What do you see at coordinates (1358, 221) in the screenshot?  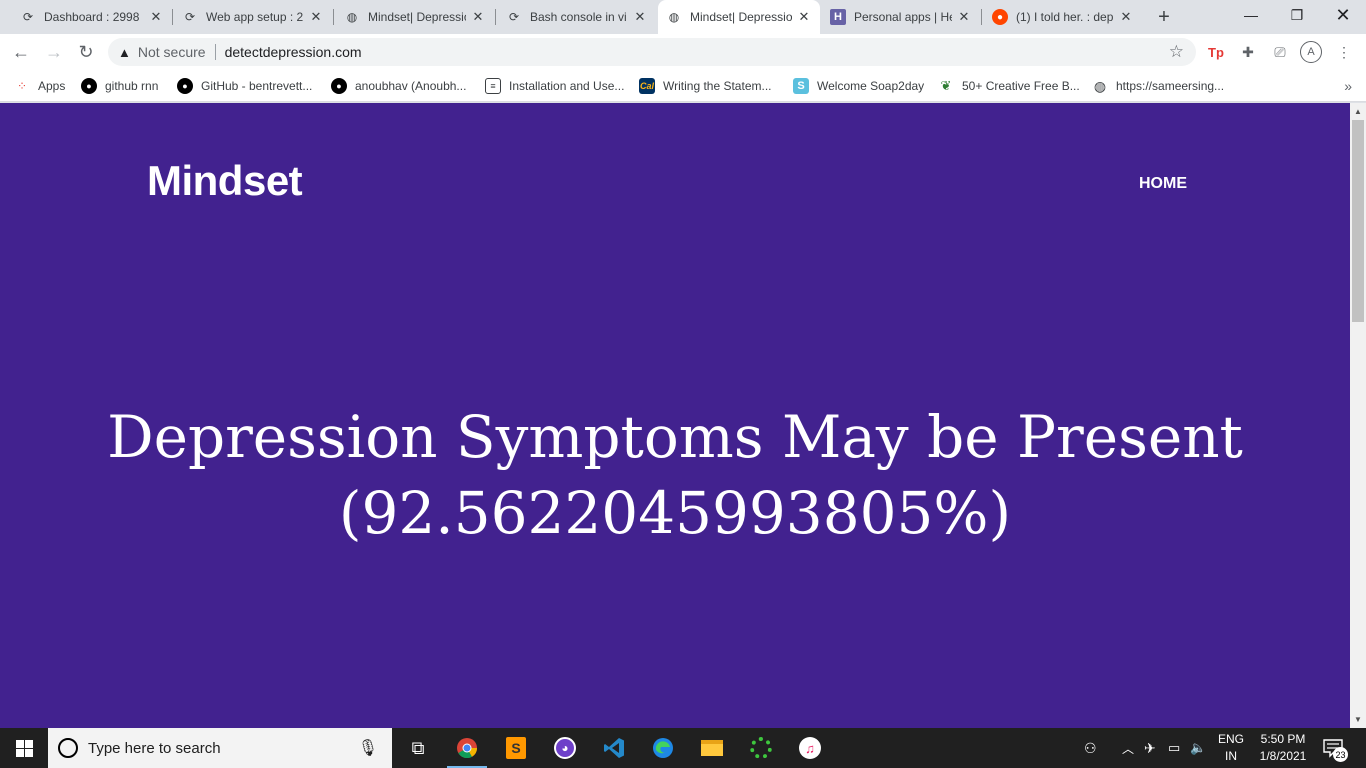 I see `scrollbar-thumb` at bounding box center [1358, 221].